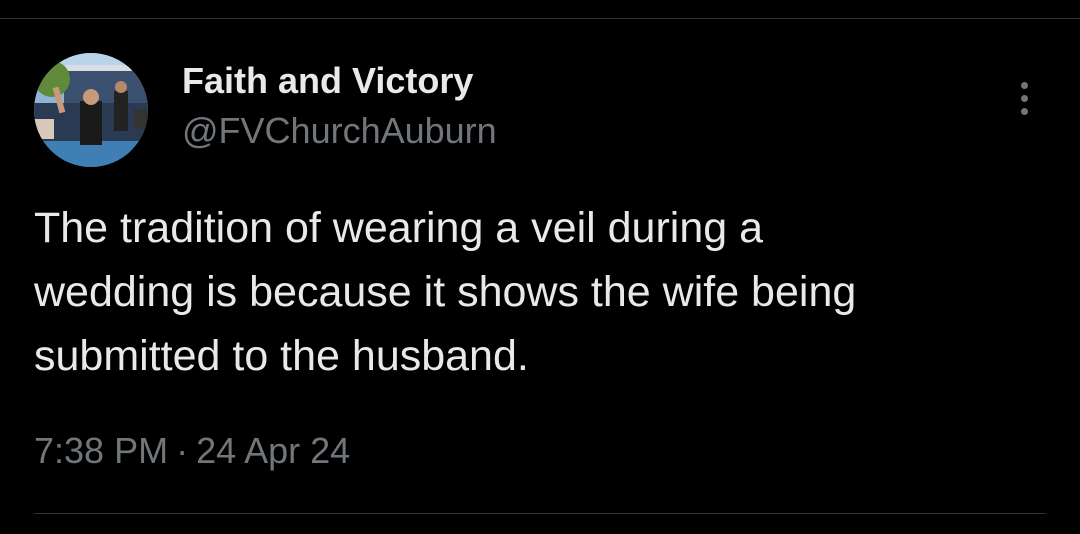 This screenshot has width=1080, height=534. I want to click on tweet-text-line: The tradition of wearing a veil during a, so click(399, 228).